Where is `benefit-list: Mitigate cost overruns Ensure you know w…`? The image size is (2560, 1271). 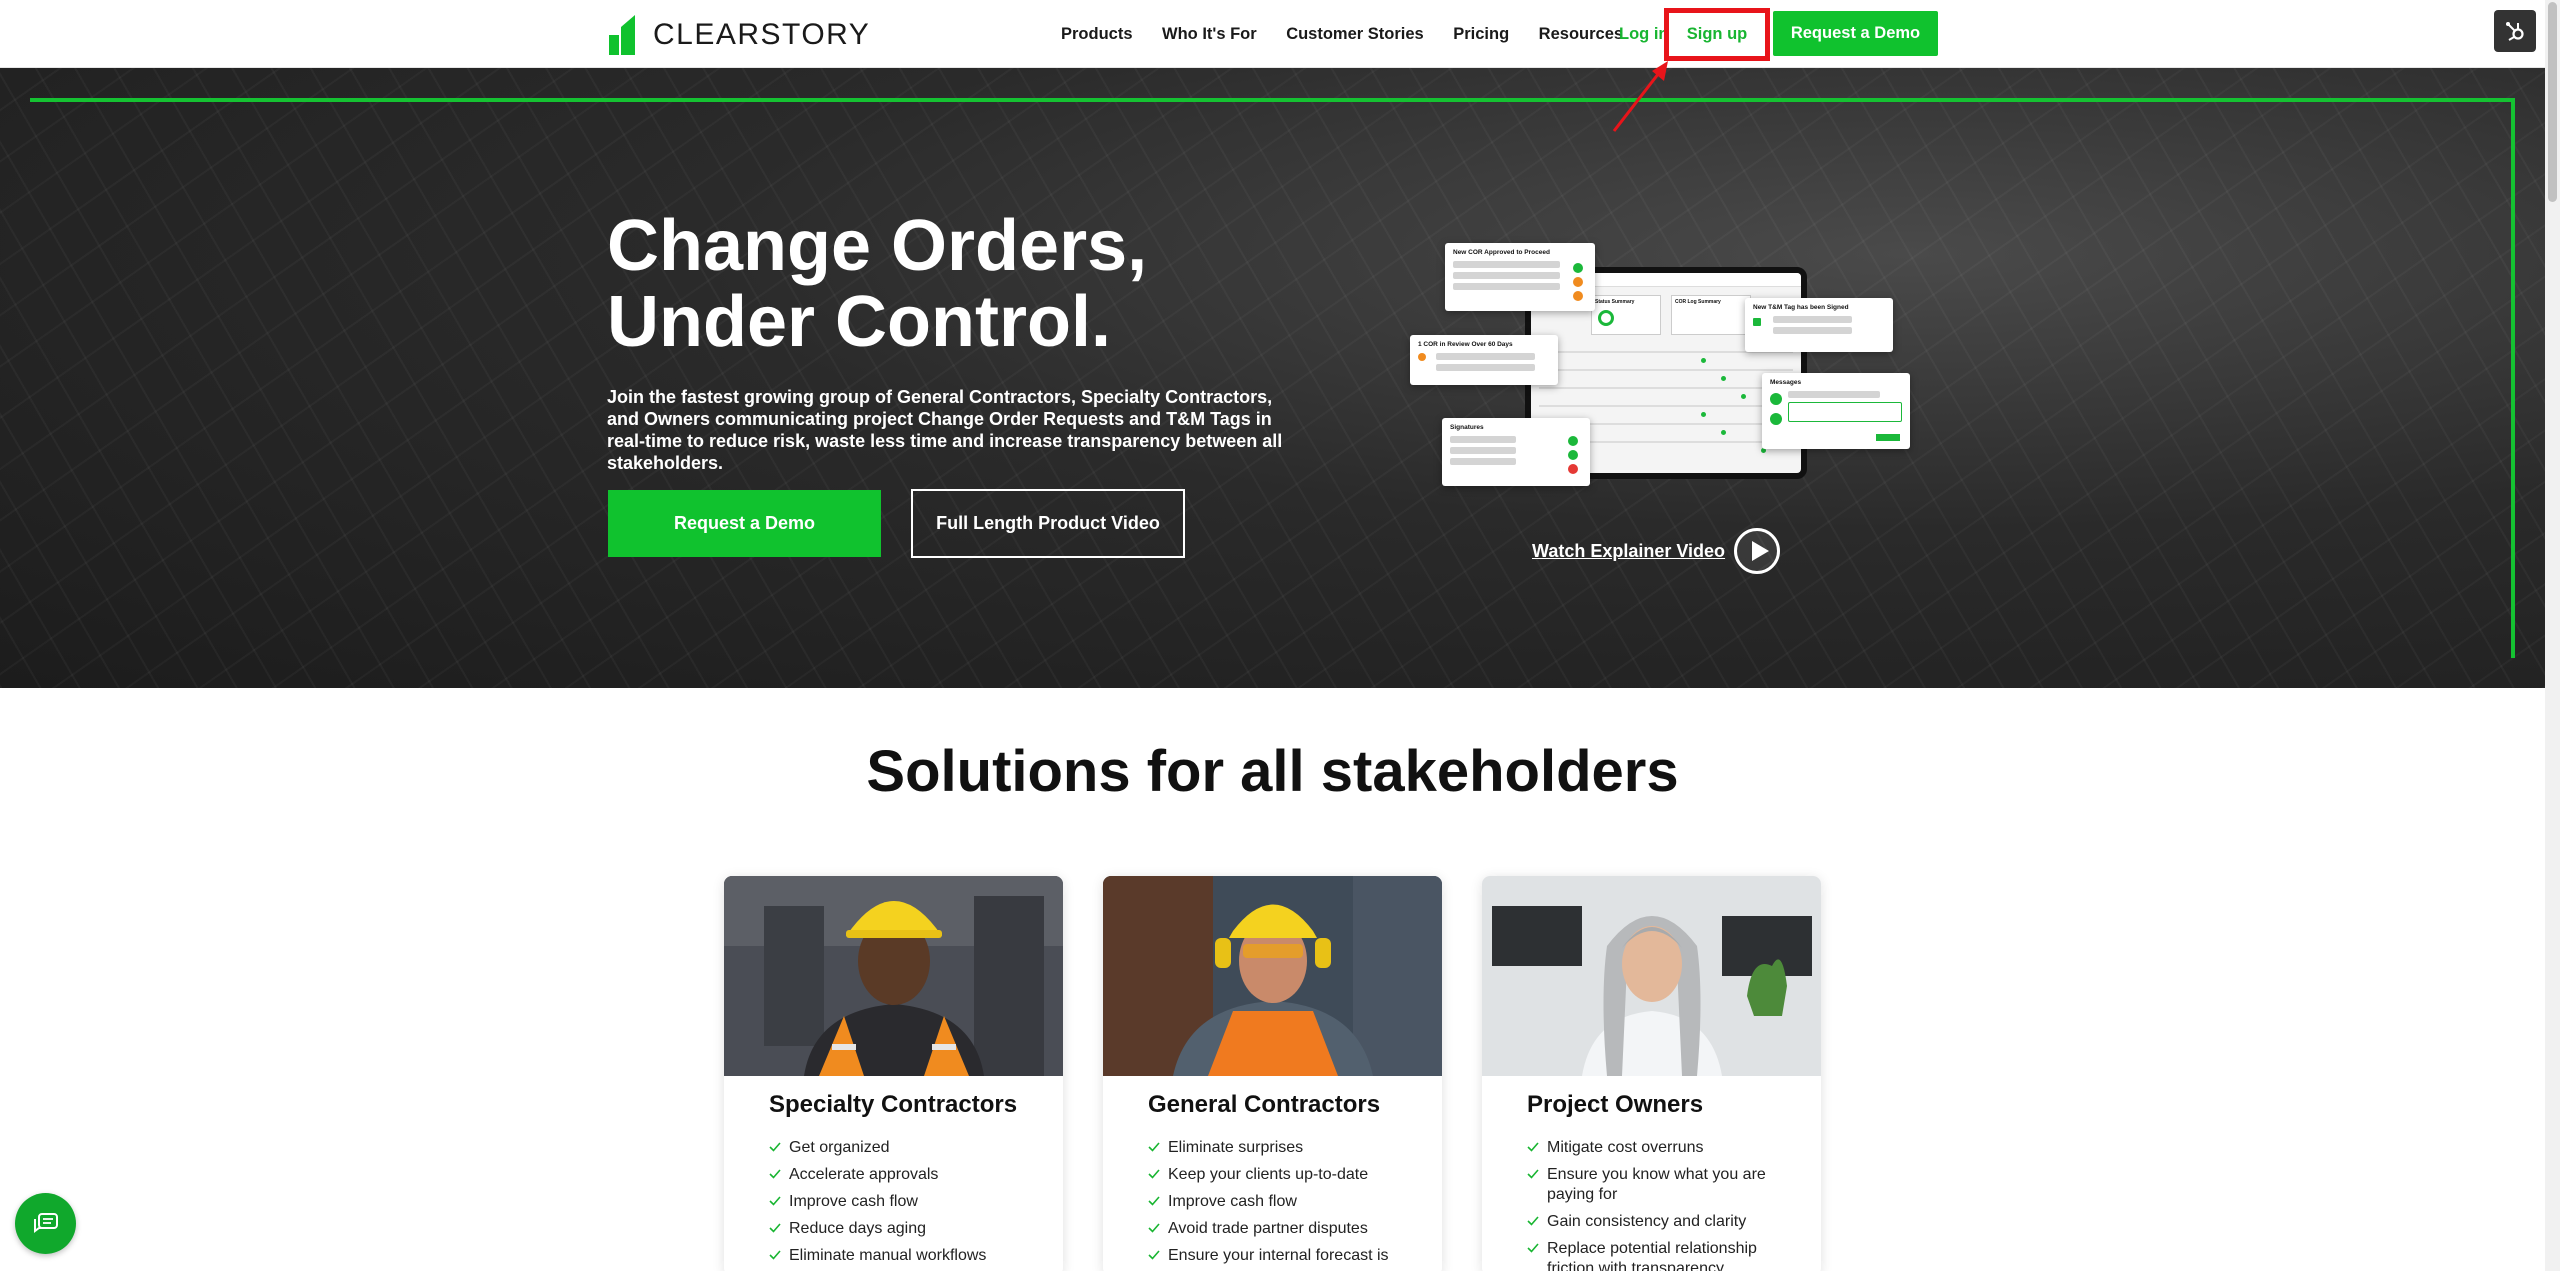
benefit-list: Mitigate cost overruns Ensure you know w… is located at coordinates (1662, 1204).